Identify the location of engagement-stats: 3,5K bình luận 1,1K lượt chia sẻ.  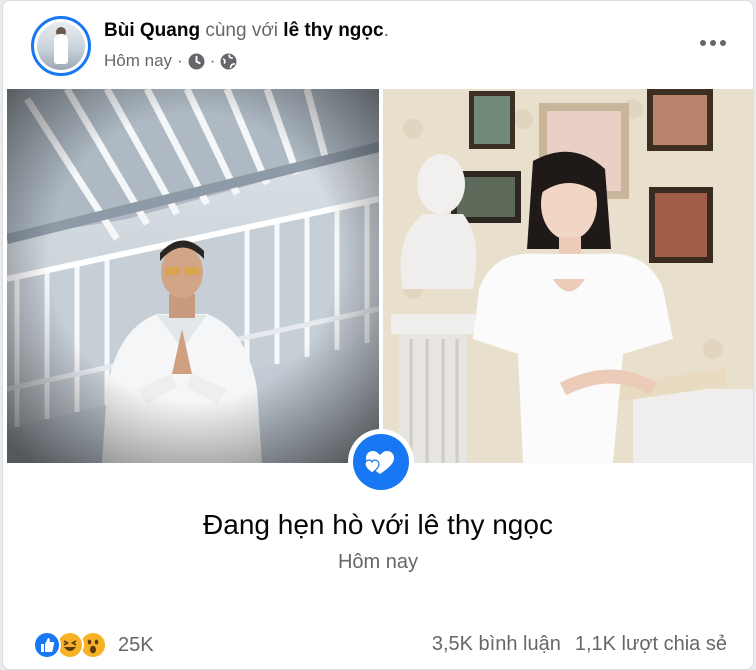
(579, 644).